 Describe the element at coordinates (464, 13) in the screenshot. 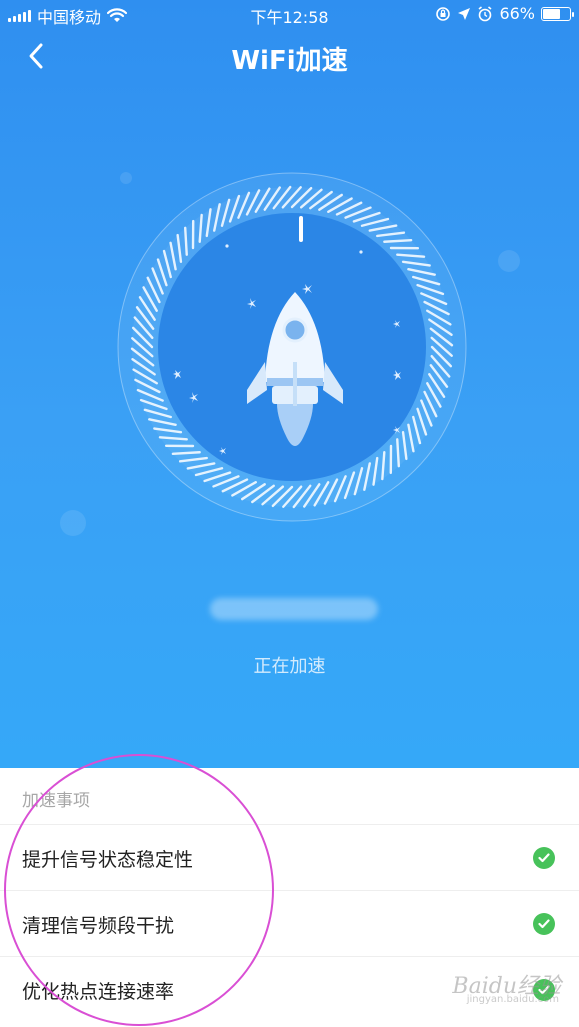

I see `location-arrow-icon` at that location.